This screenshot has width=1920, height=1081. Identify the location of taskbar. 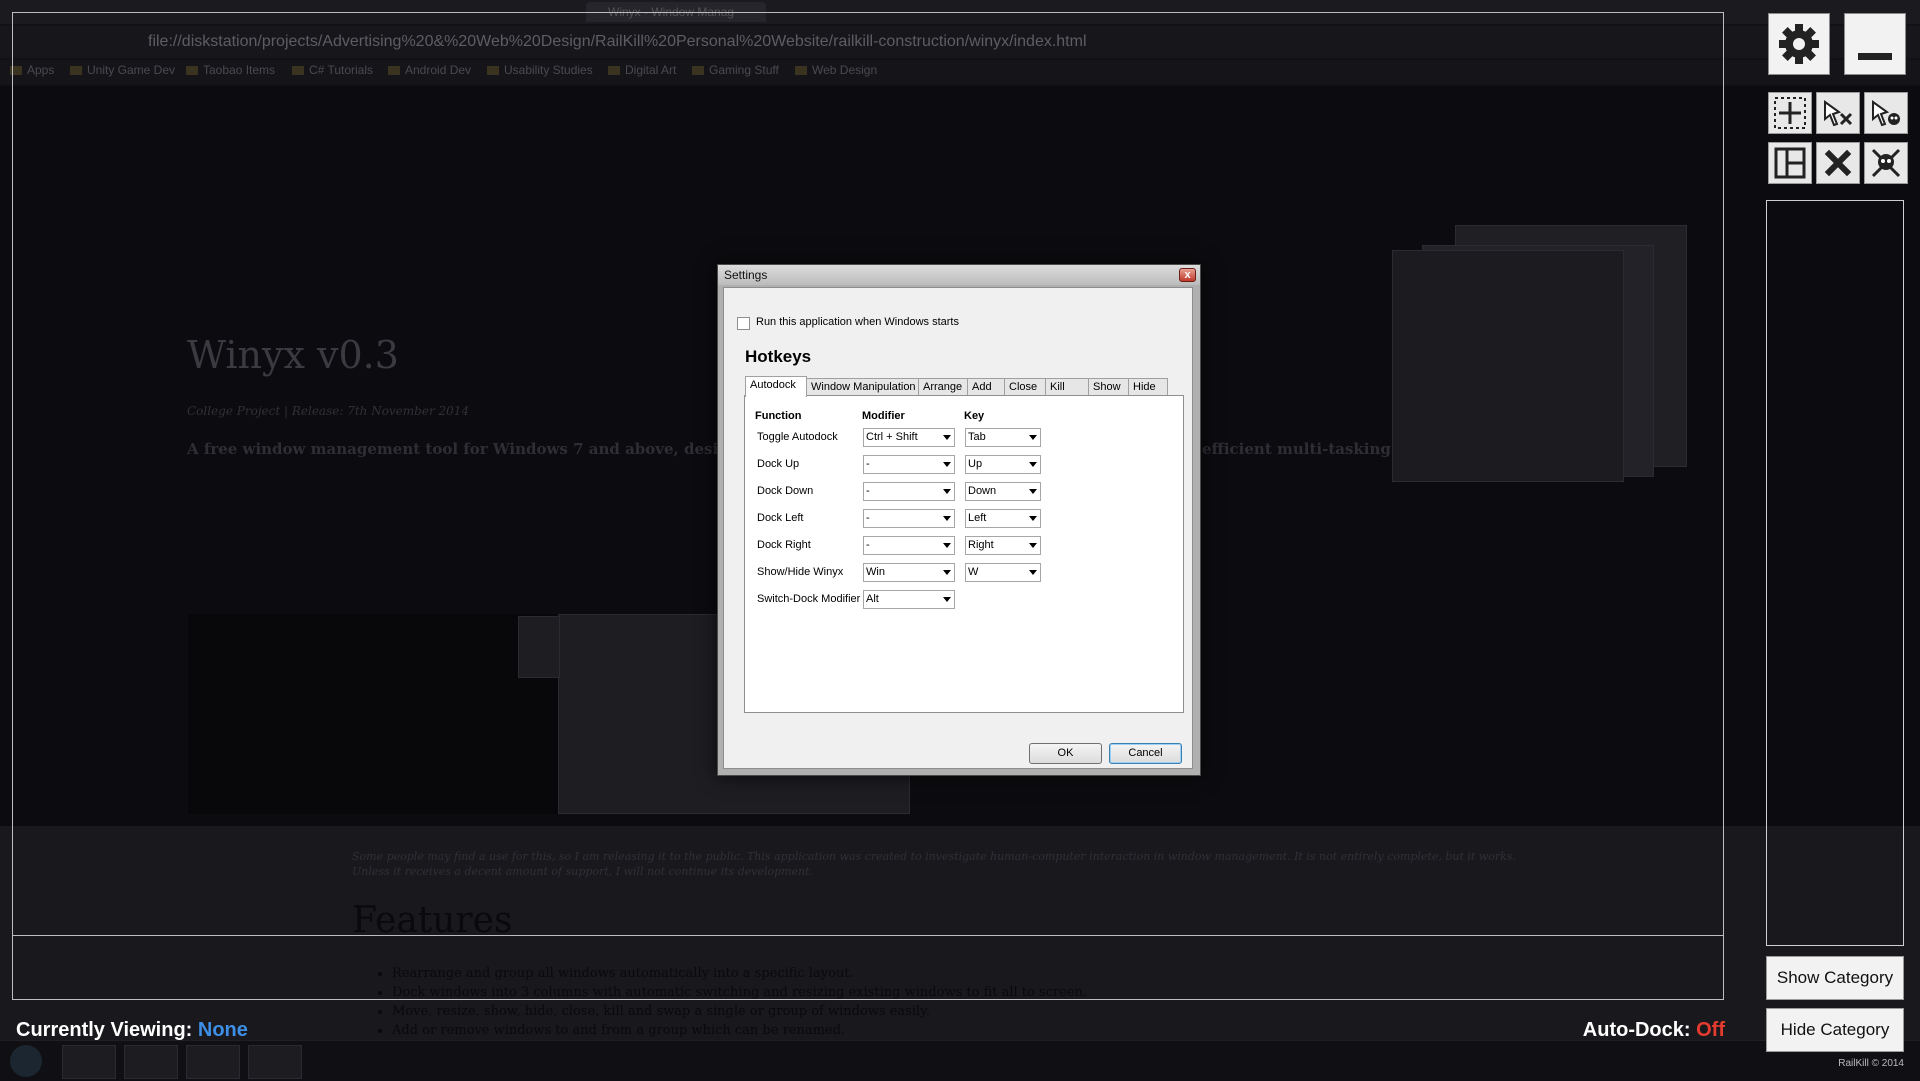
(960, 1060).